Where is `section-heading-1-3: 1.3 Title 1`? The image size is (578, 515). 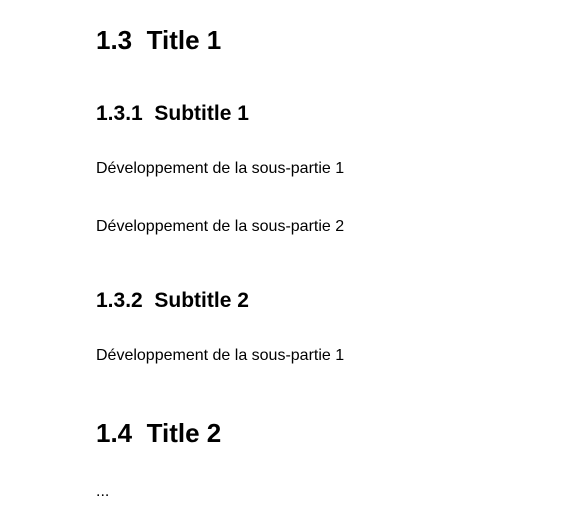 section-heading-1-3: 1.3 Title 1 is located at coordinates (158, 40).